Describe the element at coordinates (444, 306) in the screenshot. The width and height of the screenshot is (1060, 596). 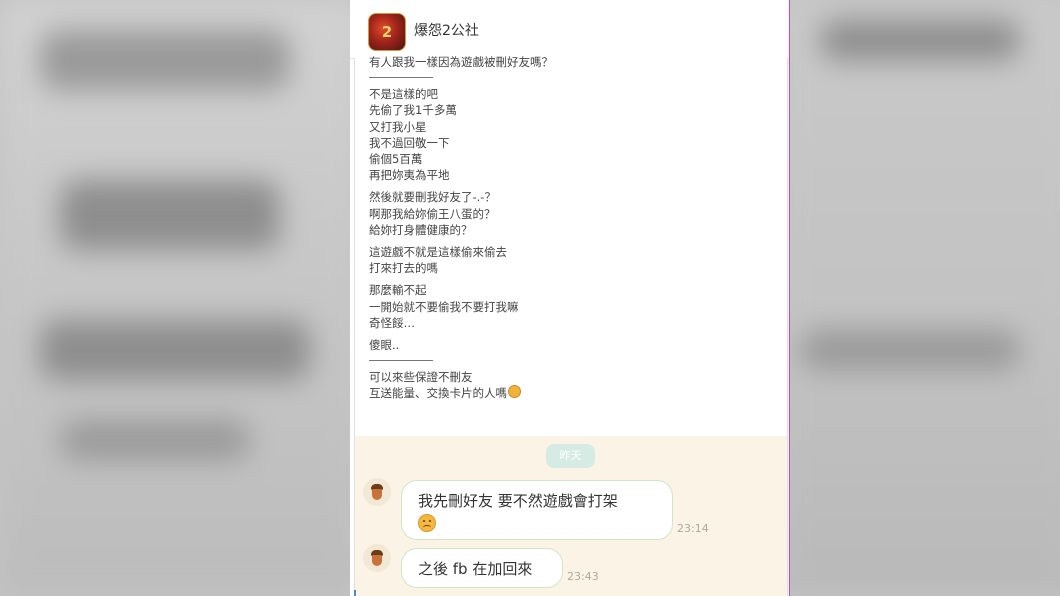
I see `post-line: 一開始就不要偷我不要打我嘛` at that location.